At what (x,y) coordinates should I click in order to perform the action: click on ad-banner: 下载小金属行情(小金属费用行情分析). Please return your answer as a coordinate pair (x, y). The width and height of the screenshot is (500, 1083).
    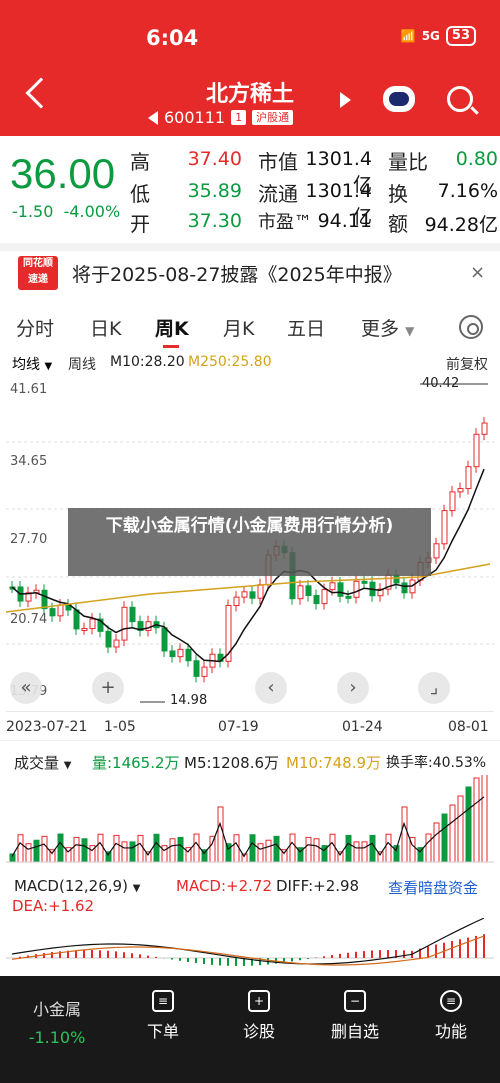
    Looking at the image, I should click on (249, 542).